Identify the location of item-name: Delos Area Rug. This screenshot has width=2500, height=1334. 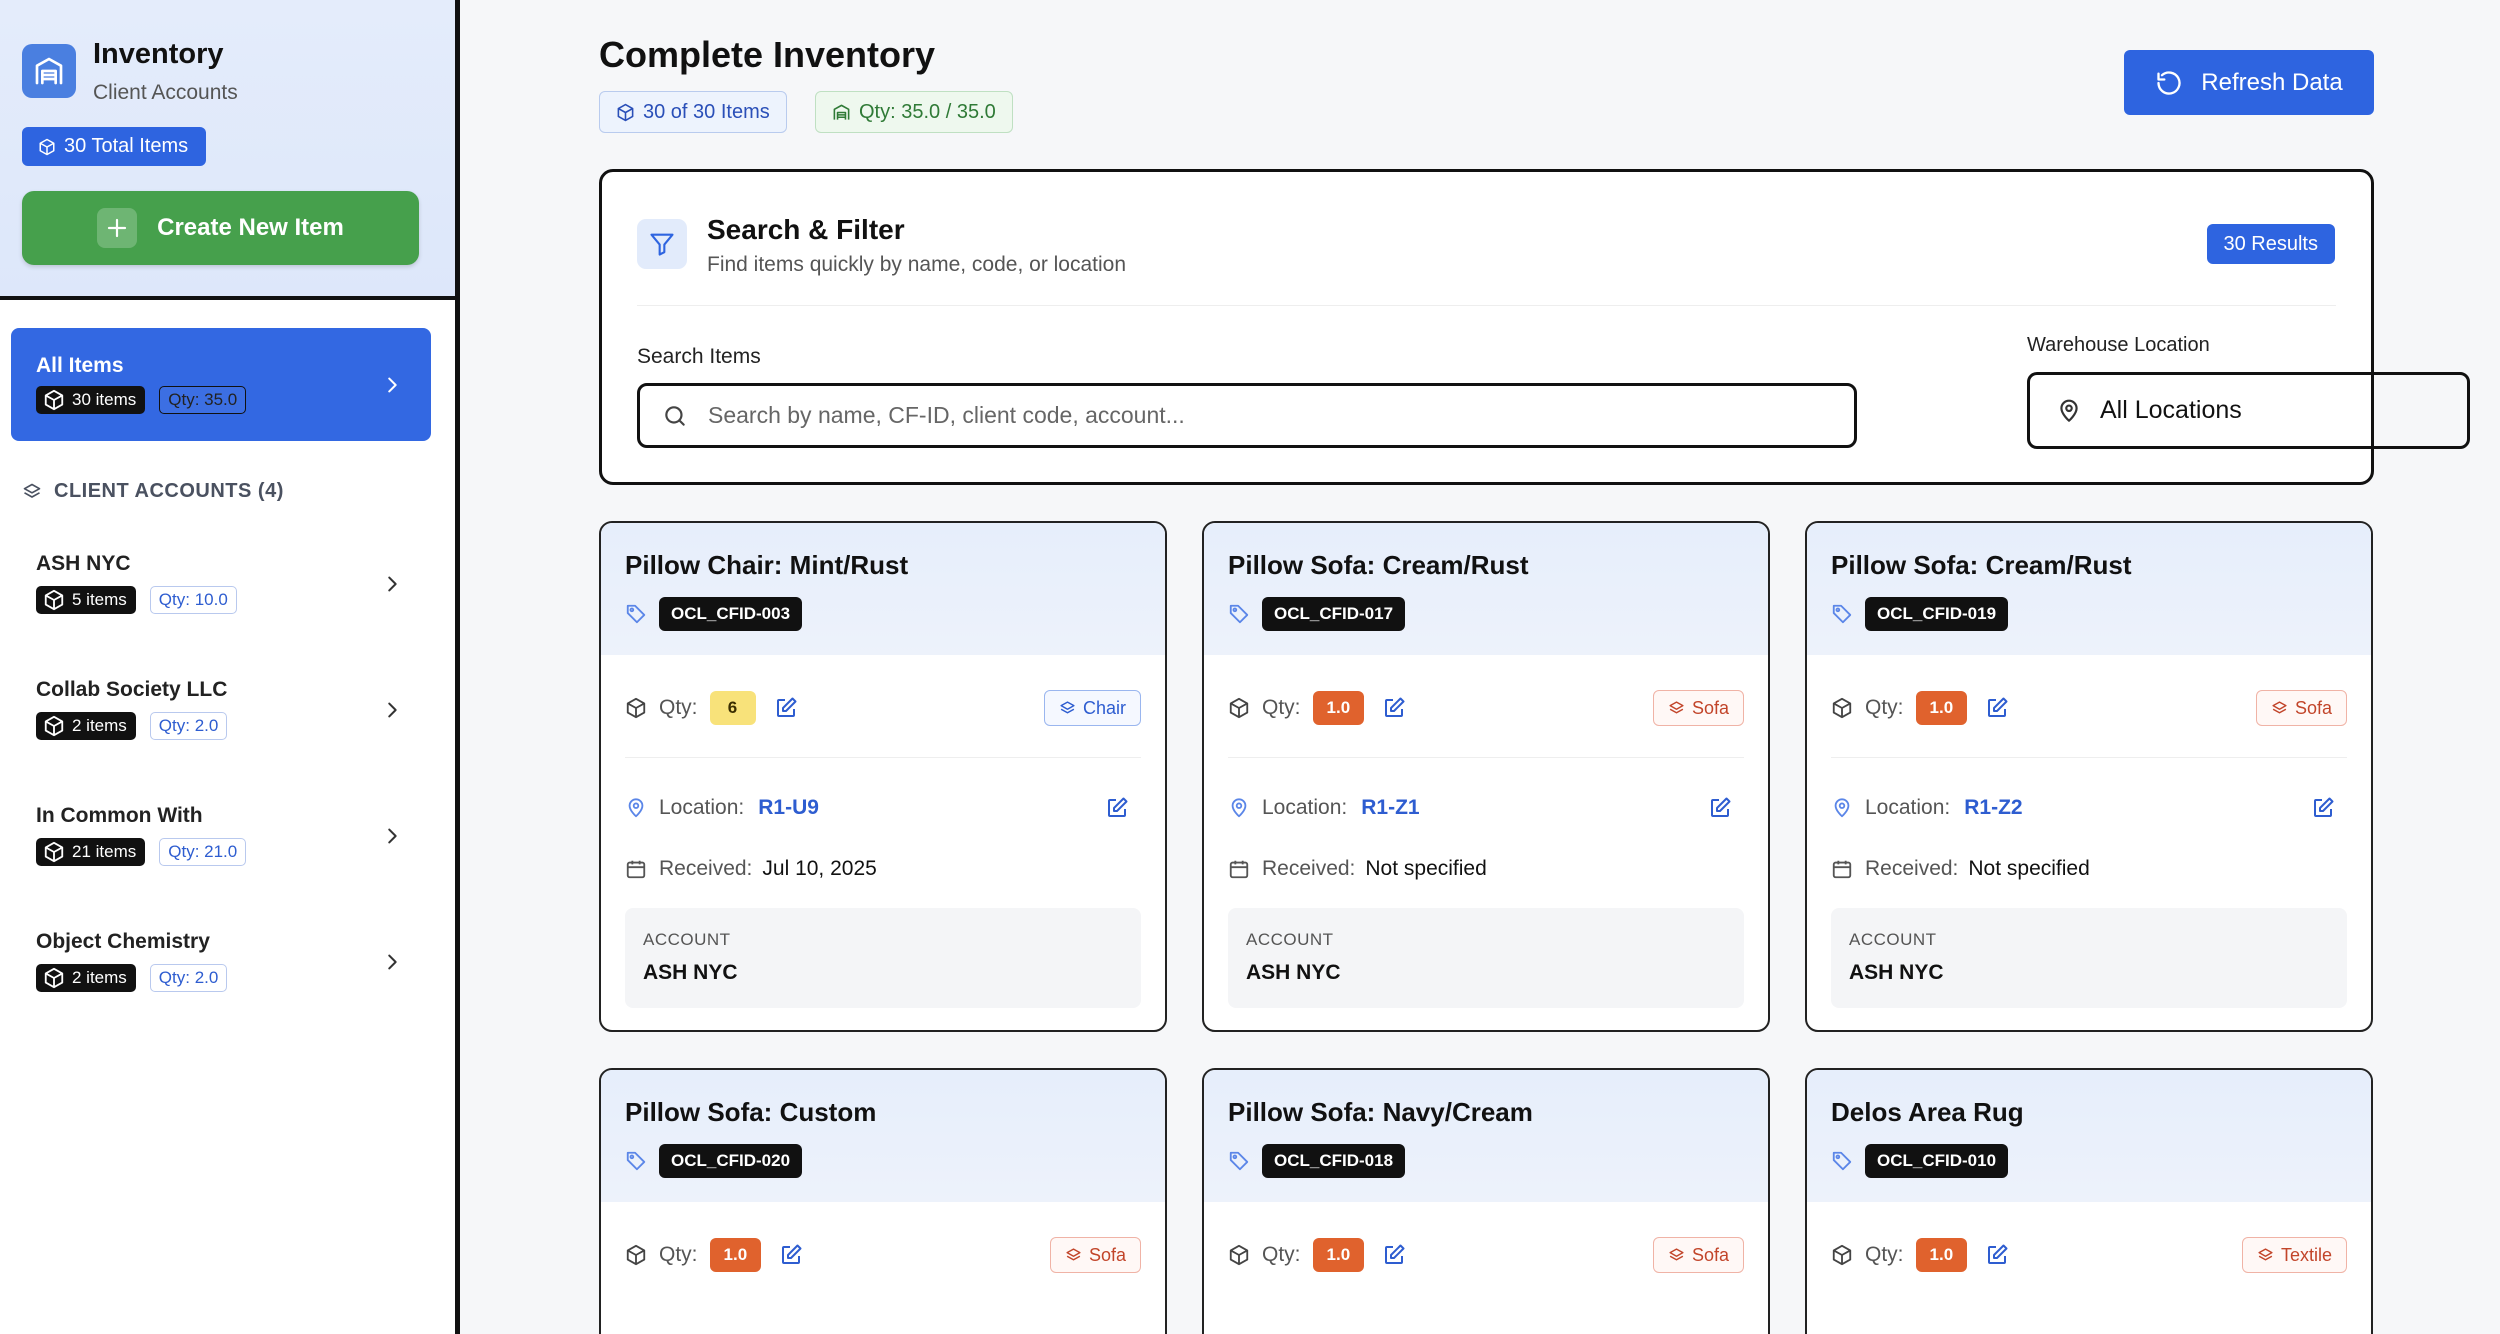
(1927, 1112).